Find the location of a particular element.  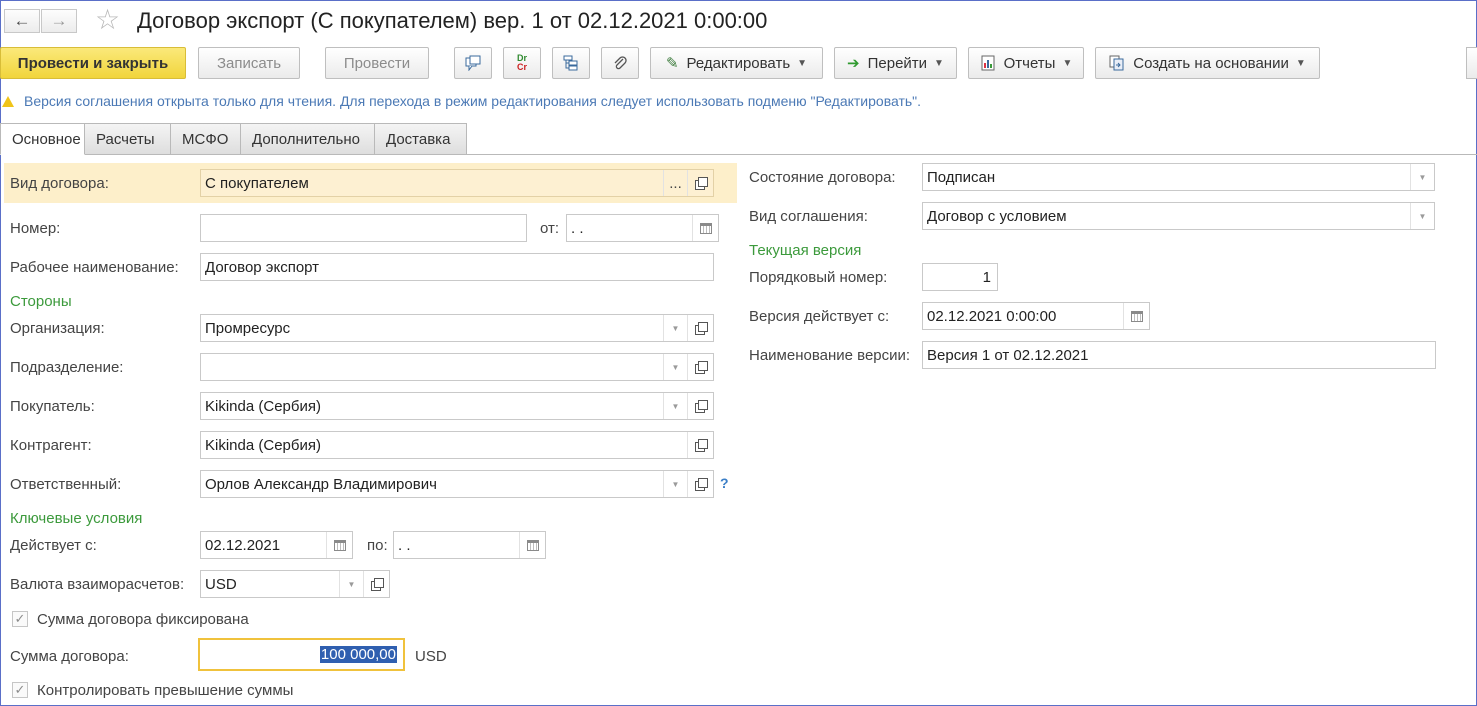

sequence-number-field: 1 is located at coordinates (960, 277).